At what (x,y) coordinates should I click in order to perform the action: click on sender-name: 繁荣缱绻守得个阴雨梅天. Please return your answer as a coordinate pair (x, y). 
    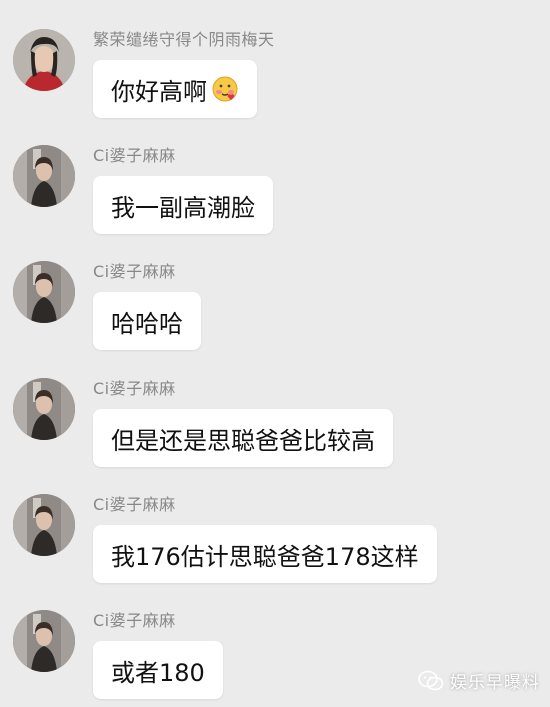
    Looking at the image, I should click on (184, 39).